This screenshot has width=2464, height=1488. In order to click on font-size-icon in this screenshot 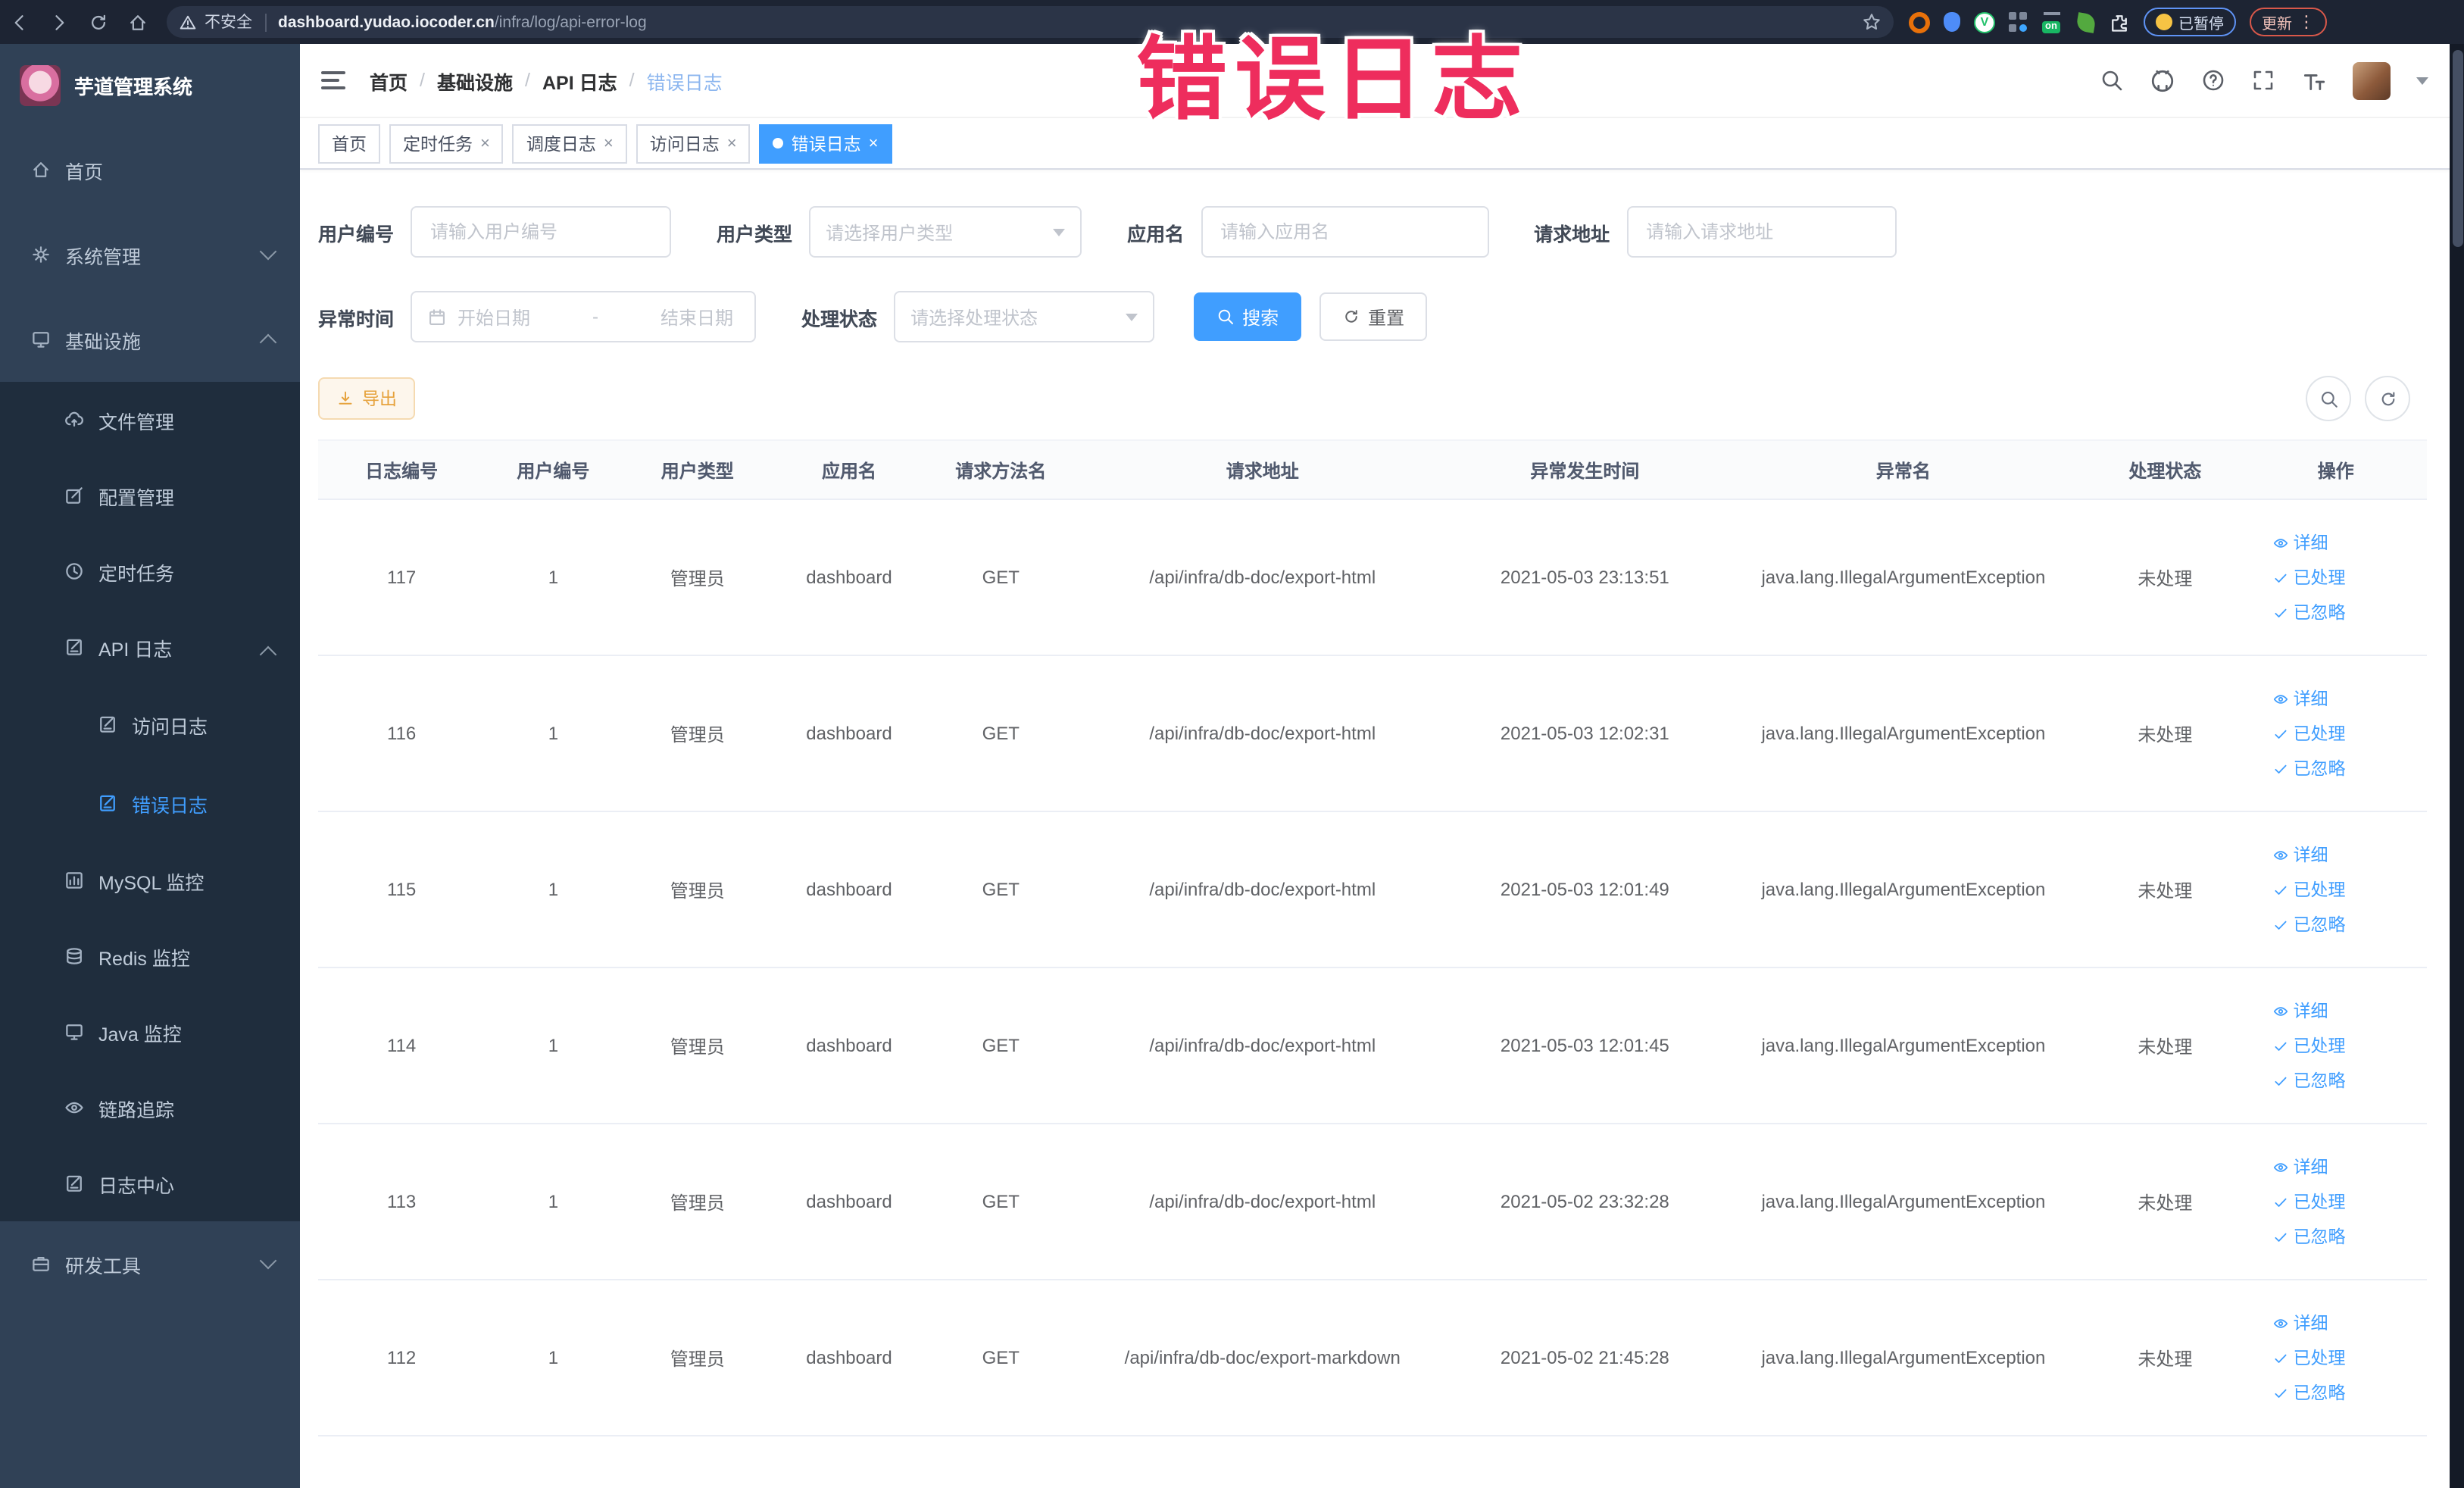, I will do `click(2314, 80)`.